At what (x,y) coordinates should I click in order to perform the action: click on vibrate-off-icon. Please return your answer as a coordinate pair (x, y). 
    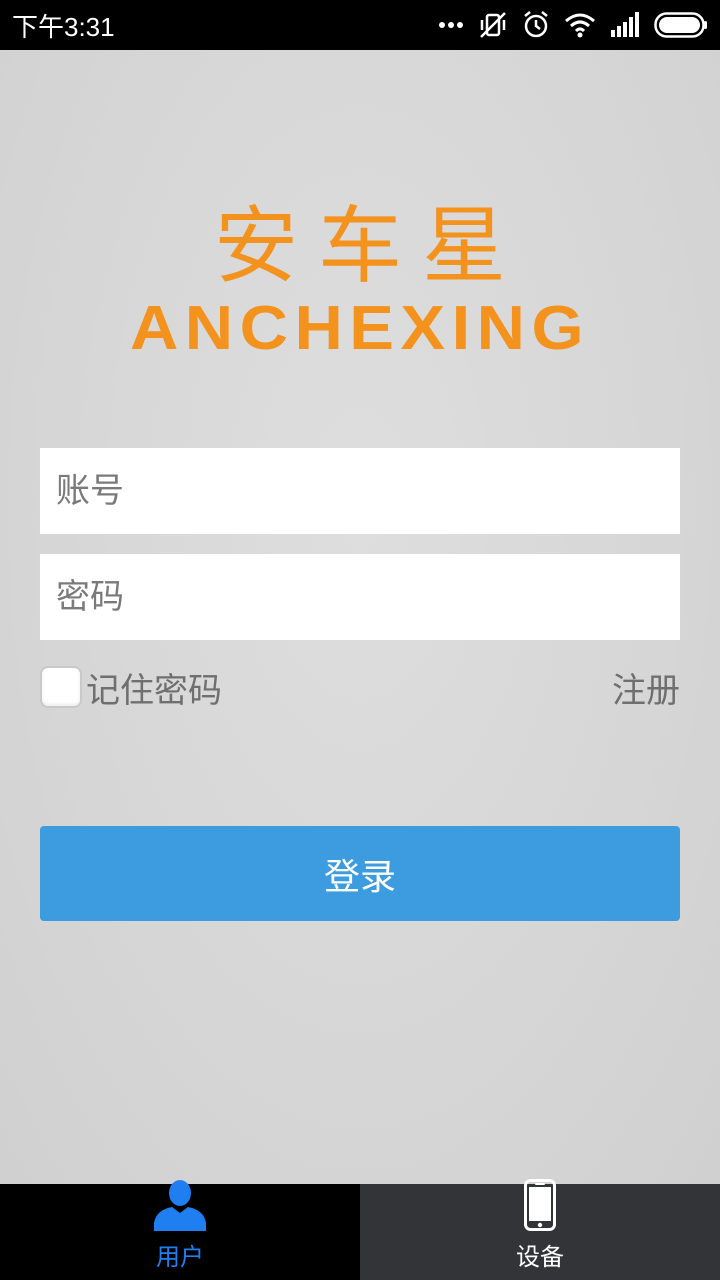
    Looking at the image, I should click on (493, 25).